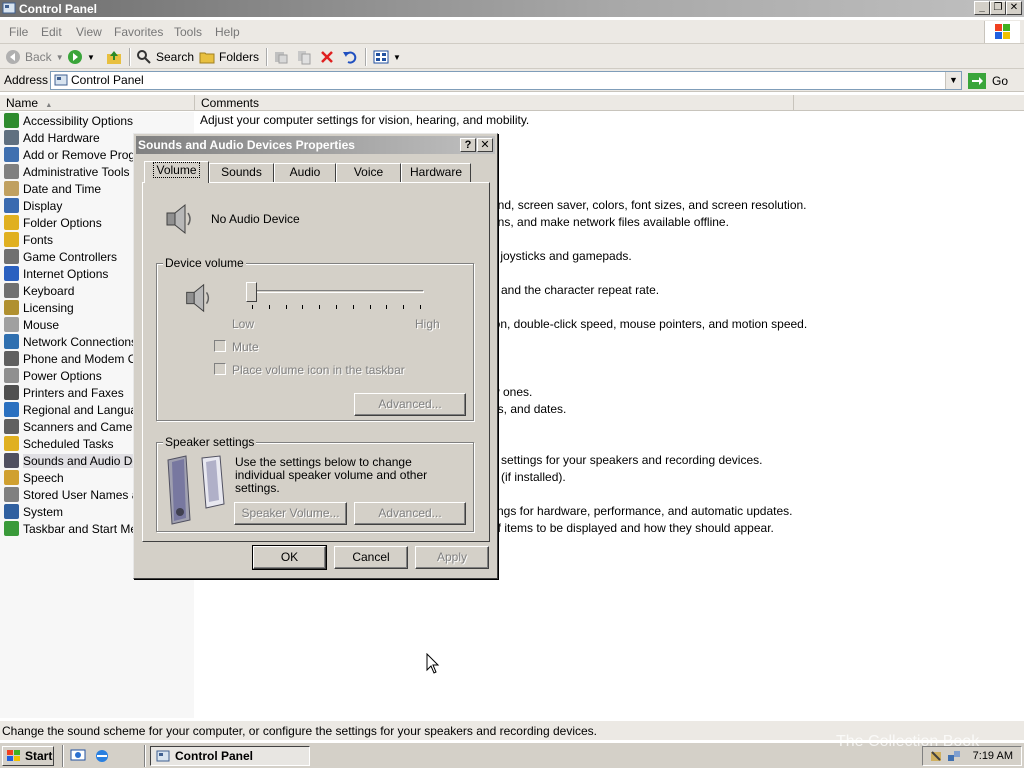 The width and height of the screenshot is (1024, 768). Describe the element at coordinates (371, 557) in the screenshot. I see `cancel-button: Cancel` at that location.